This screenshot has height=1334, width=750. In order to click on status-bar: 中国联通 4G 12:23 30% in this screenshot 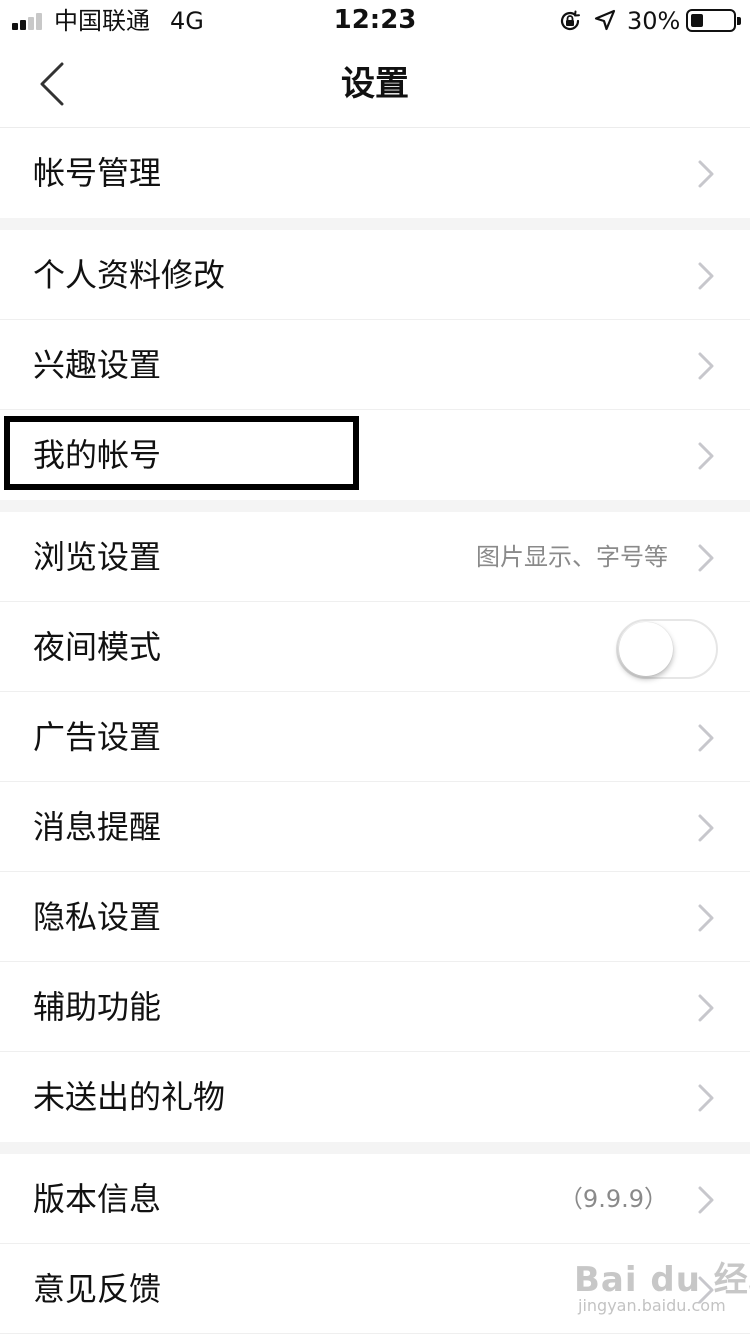, I will do `click(375, 20)`.